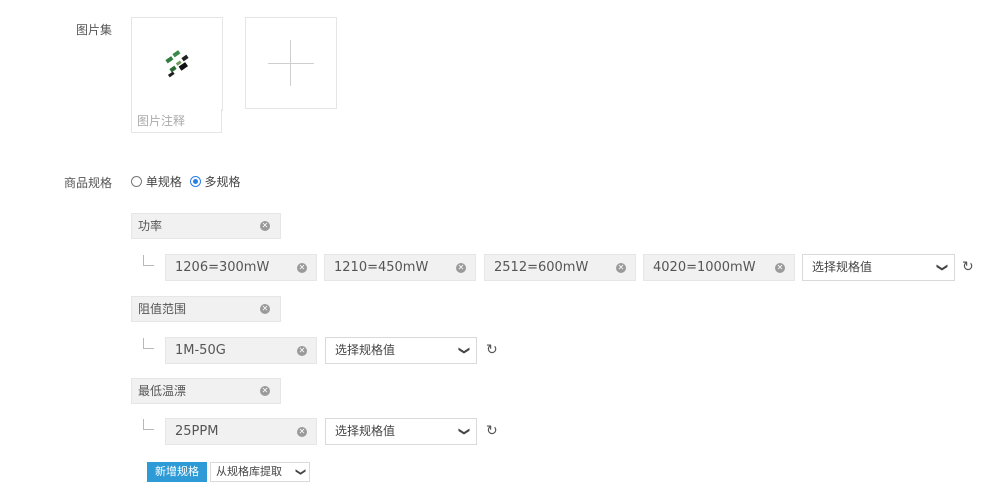 The image size is (1000, 489). Describe the element at coordinates (206, 226) in the screenshot. I see `spec-group-name: 功率 ✕` at that location.